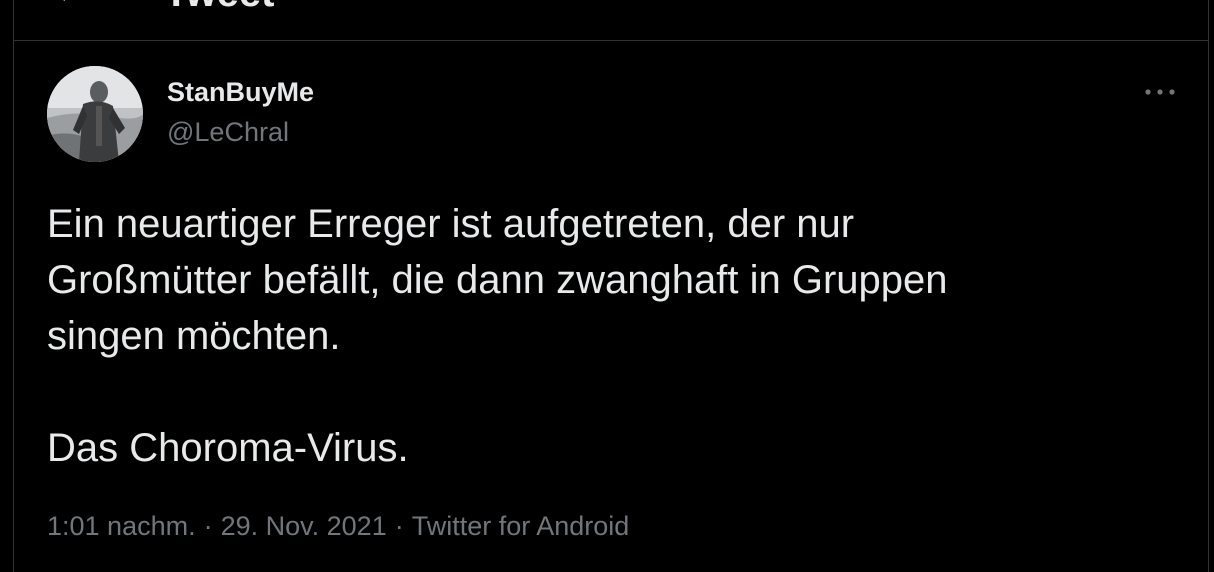  Describe the element at coordinates (69, 4) in the screenshot. I see `arrow-left-icon: ←` at that location.